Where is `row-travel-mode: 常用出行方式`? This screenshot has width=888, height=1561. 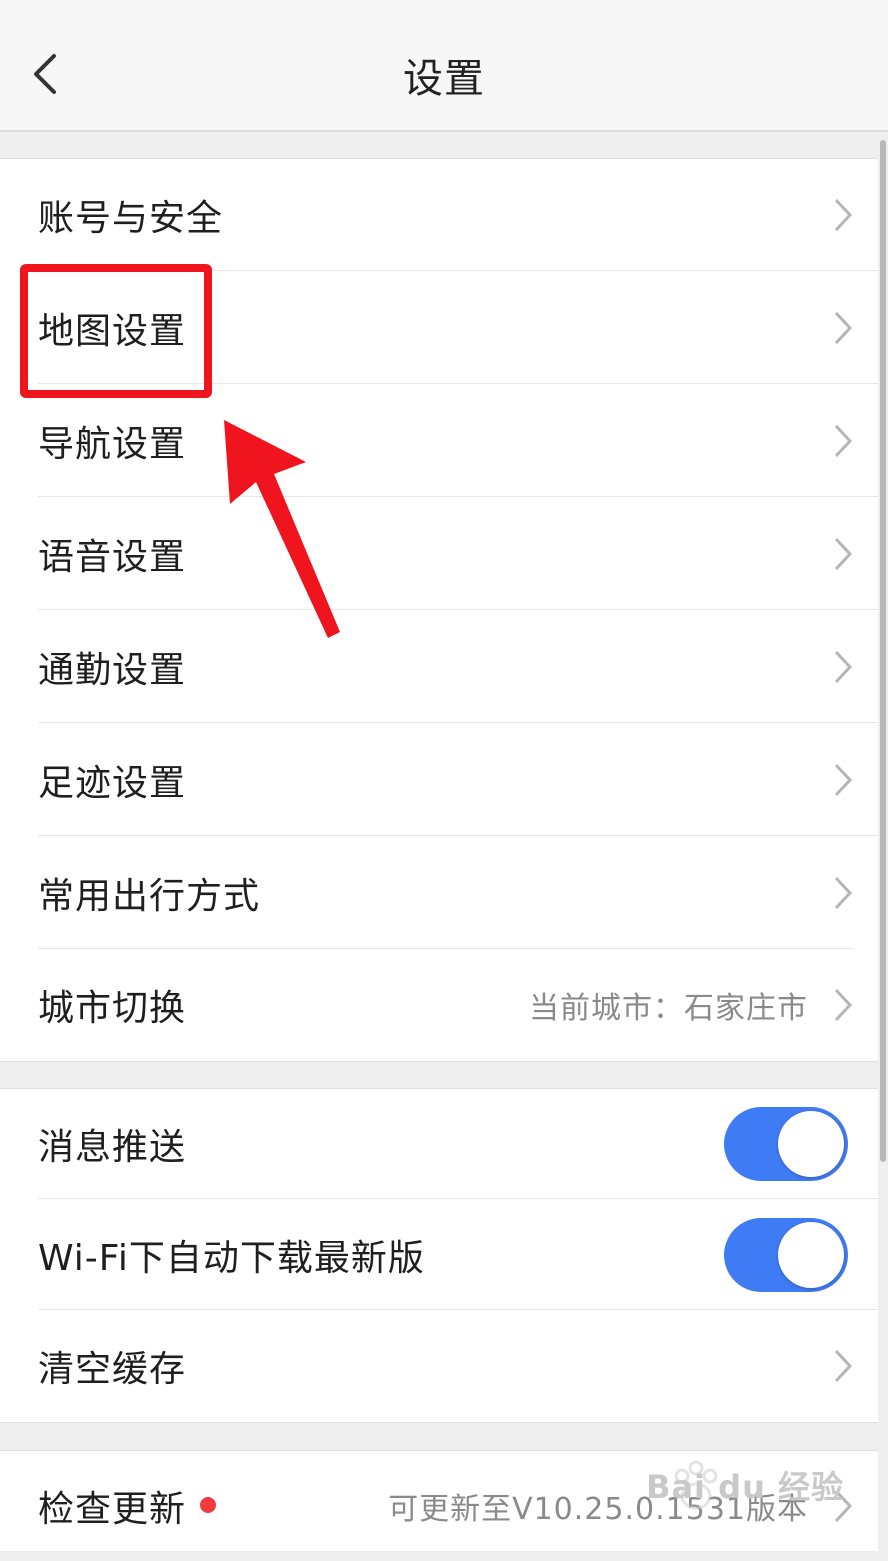
row-travel-mode: 常用出行方式 is located at coordinates (439, 892).